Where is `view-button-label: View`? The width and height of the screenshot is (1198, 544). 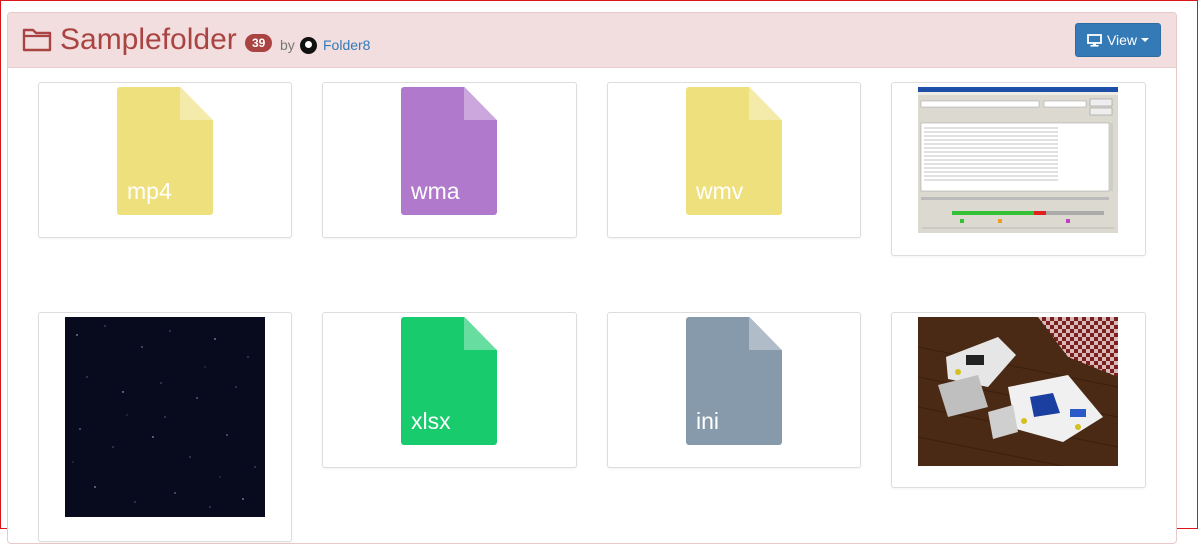 view-button-label: View is located at coordinates (1122, 40).